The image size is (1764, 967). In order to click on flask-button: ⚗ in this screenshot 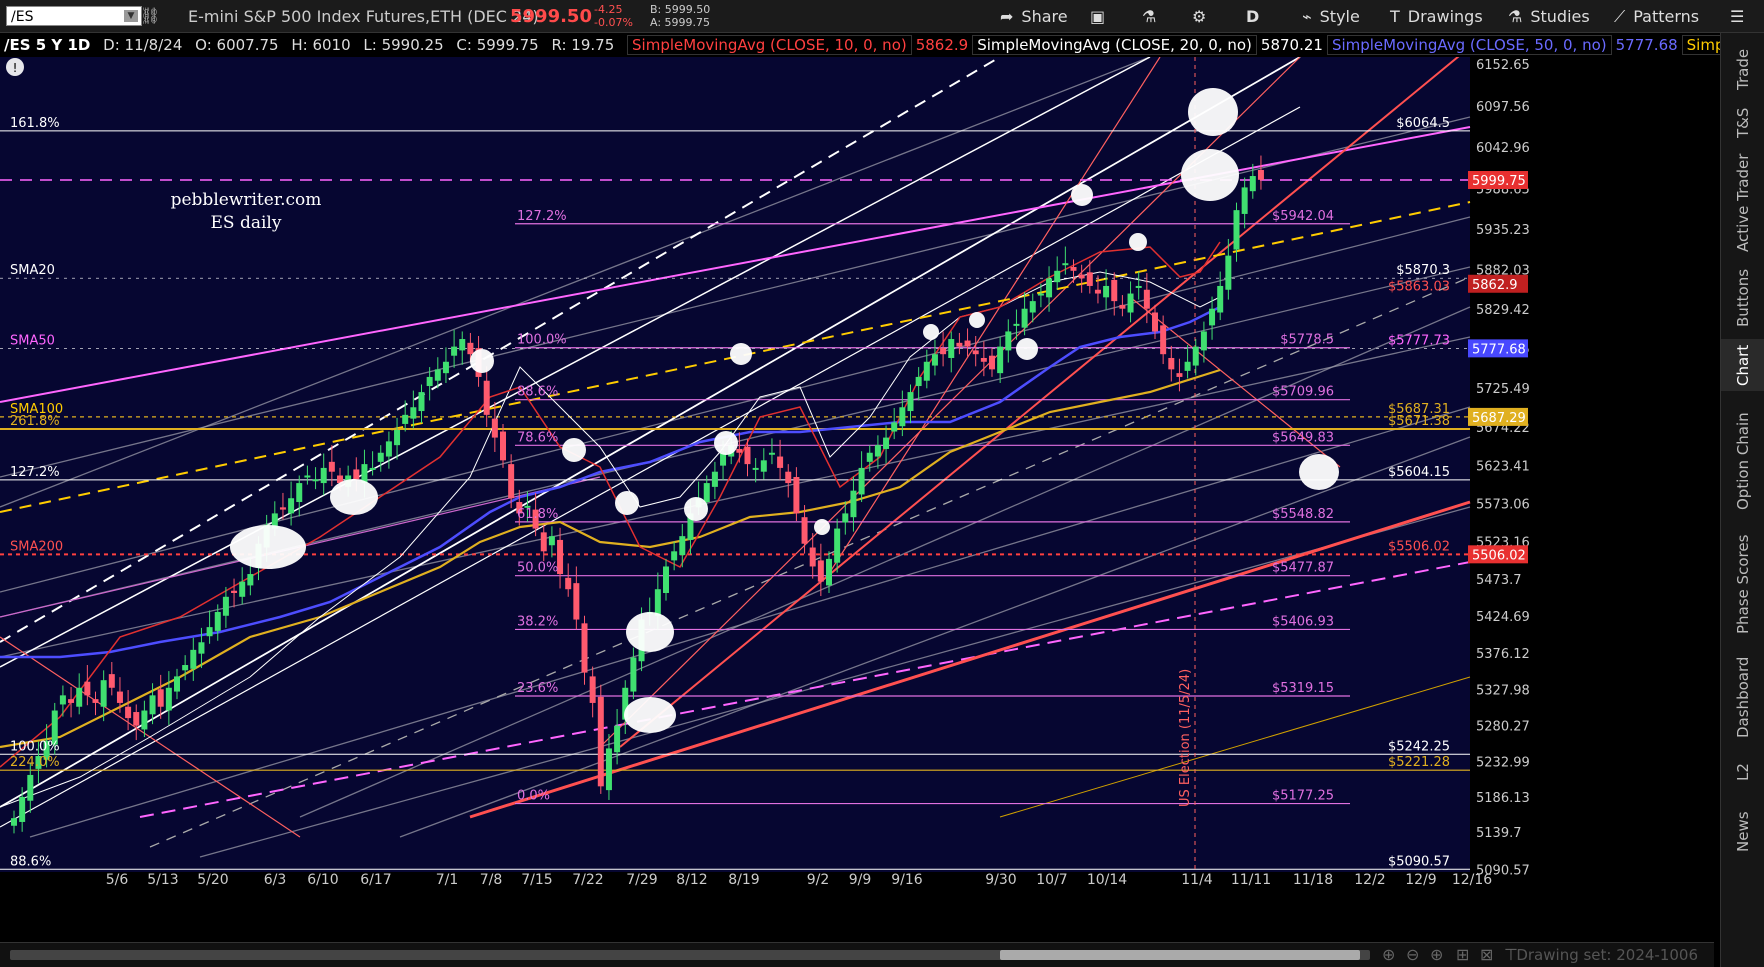, I will do `click(1149, 17)`.